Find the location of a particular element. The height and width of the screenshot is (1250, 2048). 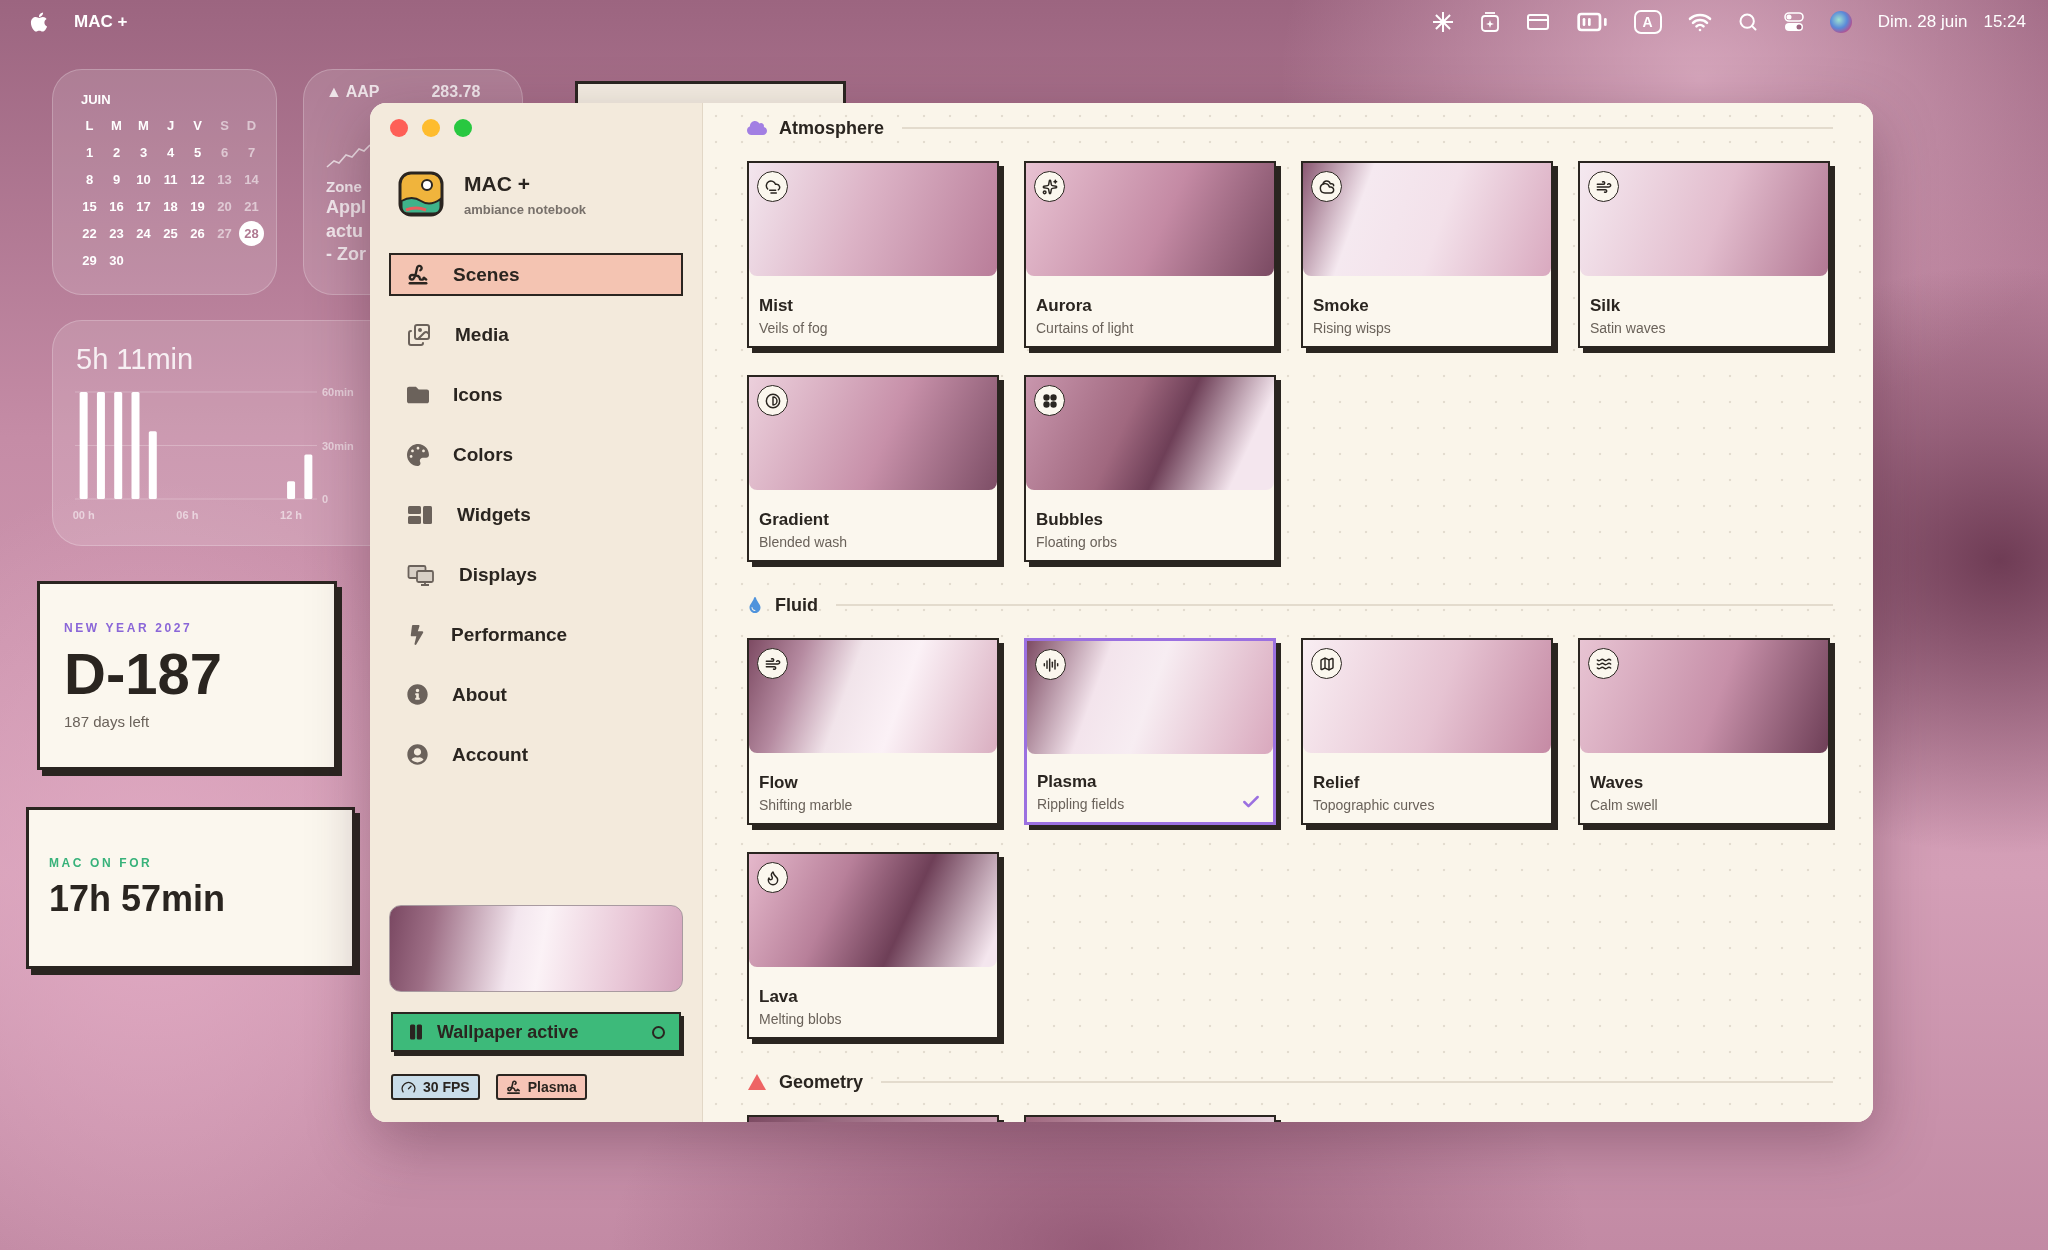

scene-subtitle: Blended wash is located at coordinates (803, 542).